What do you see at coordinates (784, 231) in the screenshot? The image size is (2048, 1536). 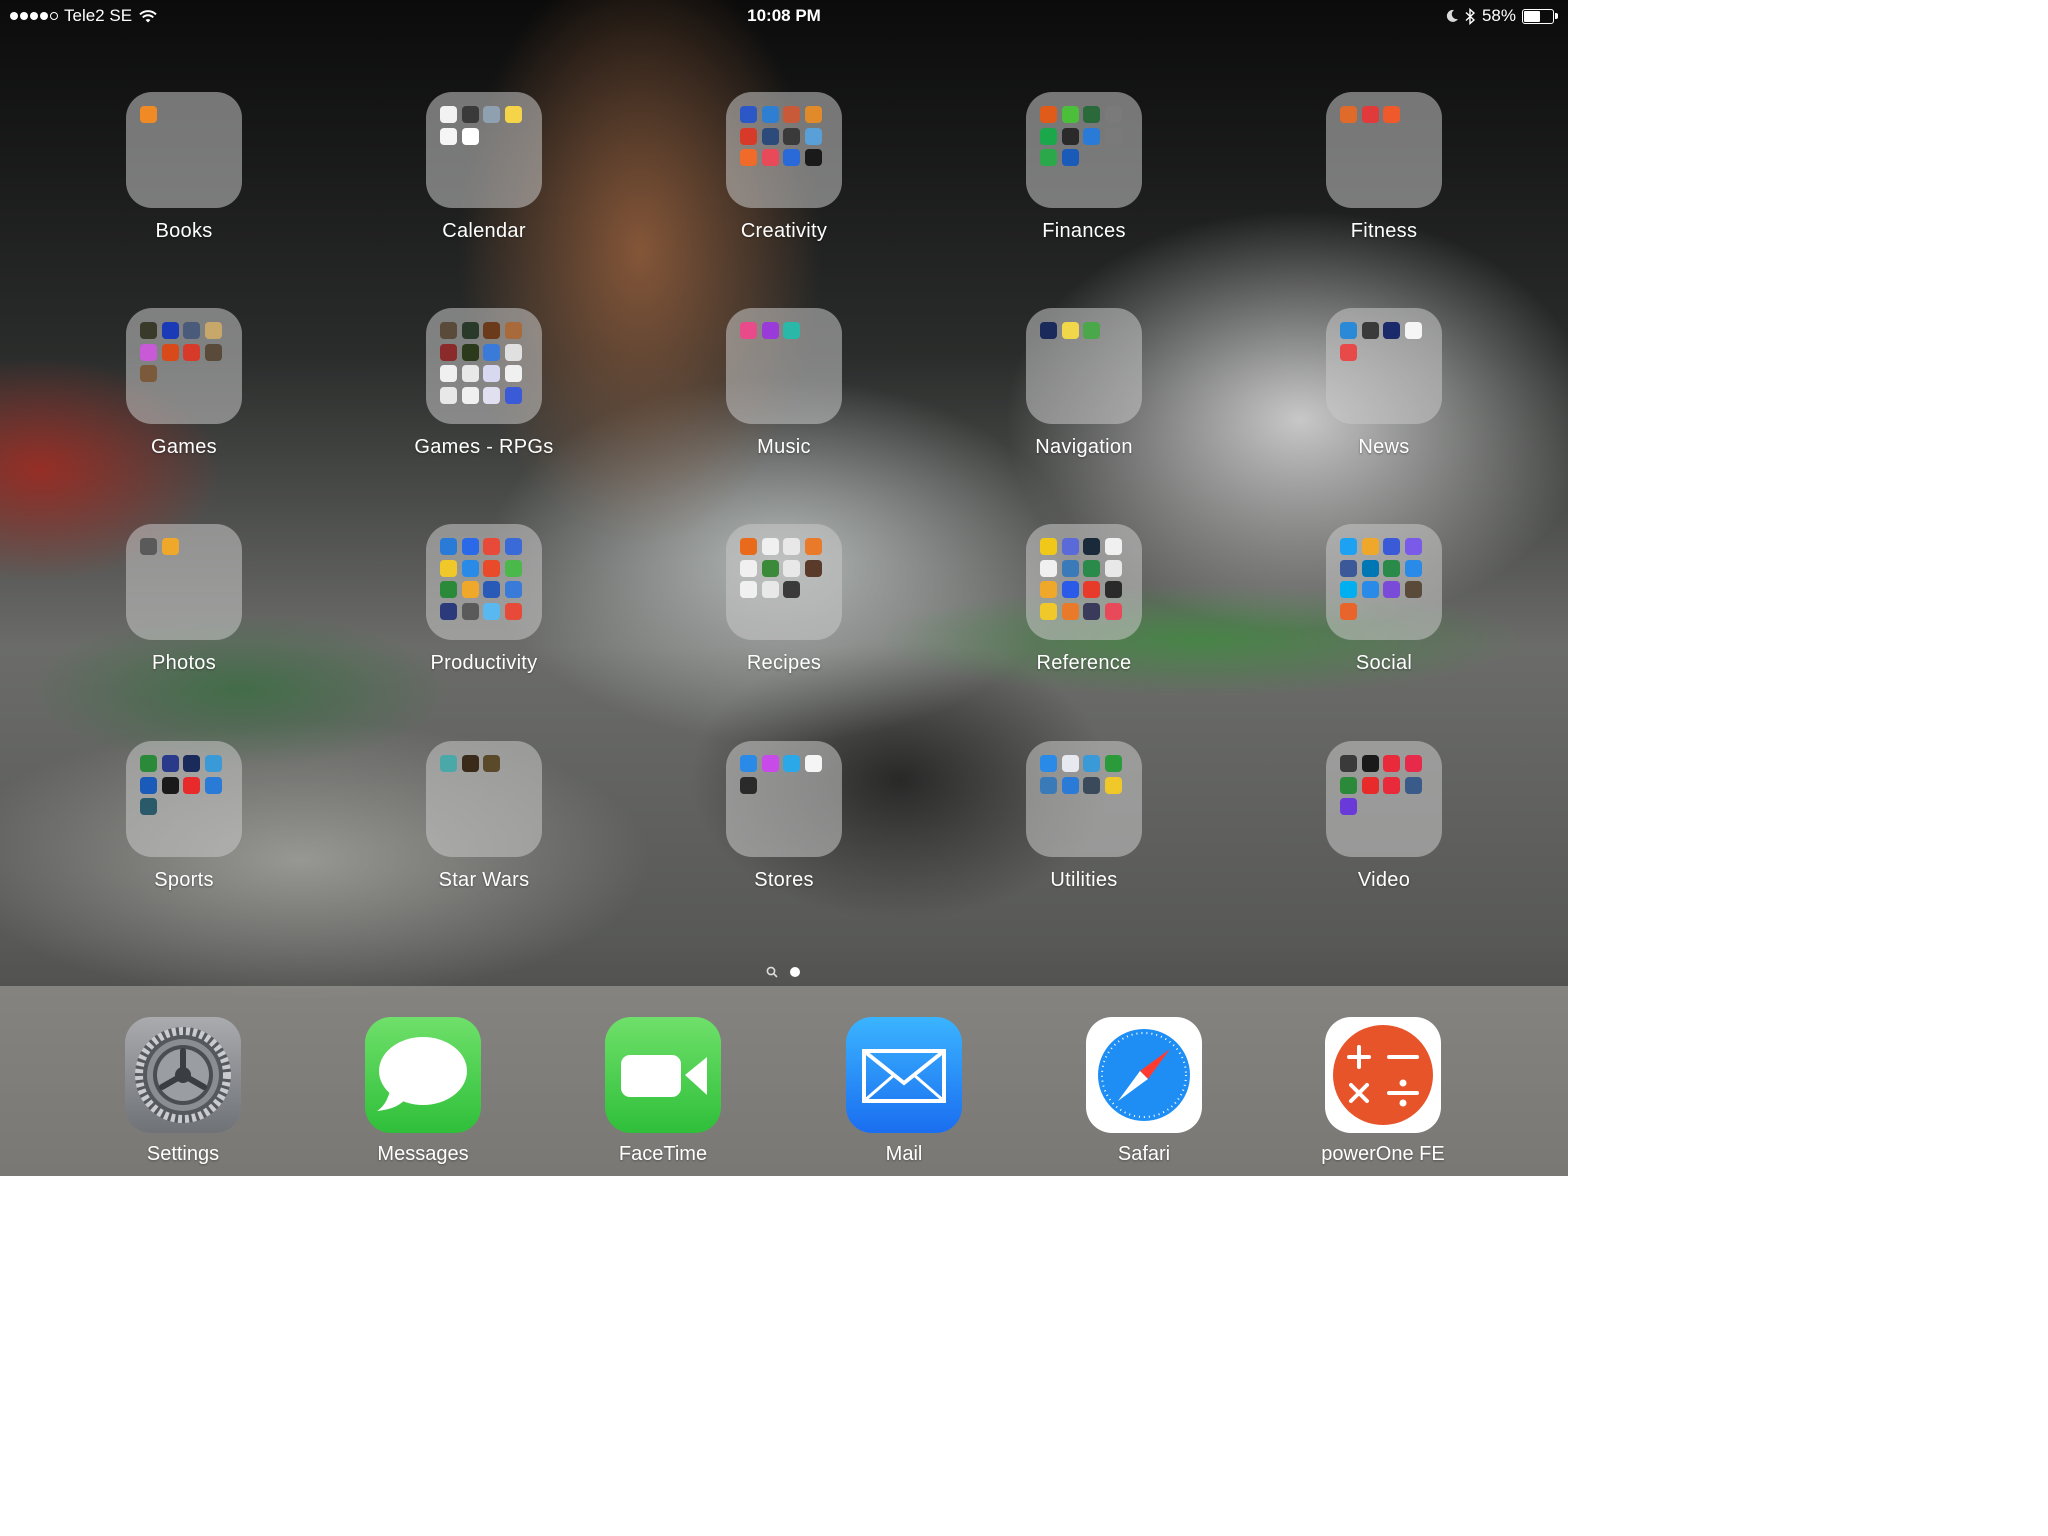 I see `folder-label: Creativity` at bounding box center [784, 231].